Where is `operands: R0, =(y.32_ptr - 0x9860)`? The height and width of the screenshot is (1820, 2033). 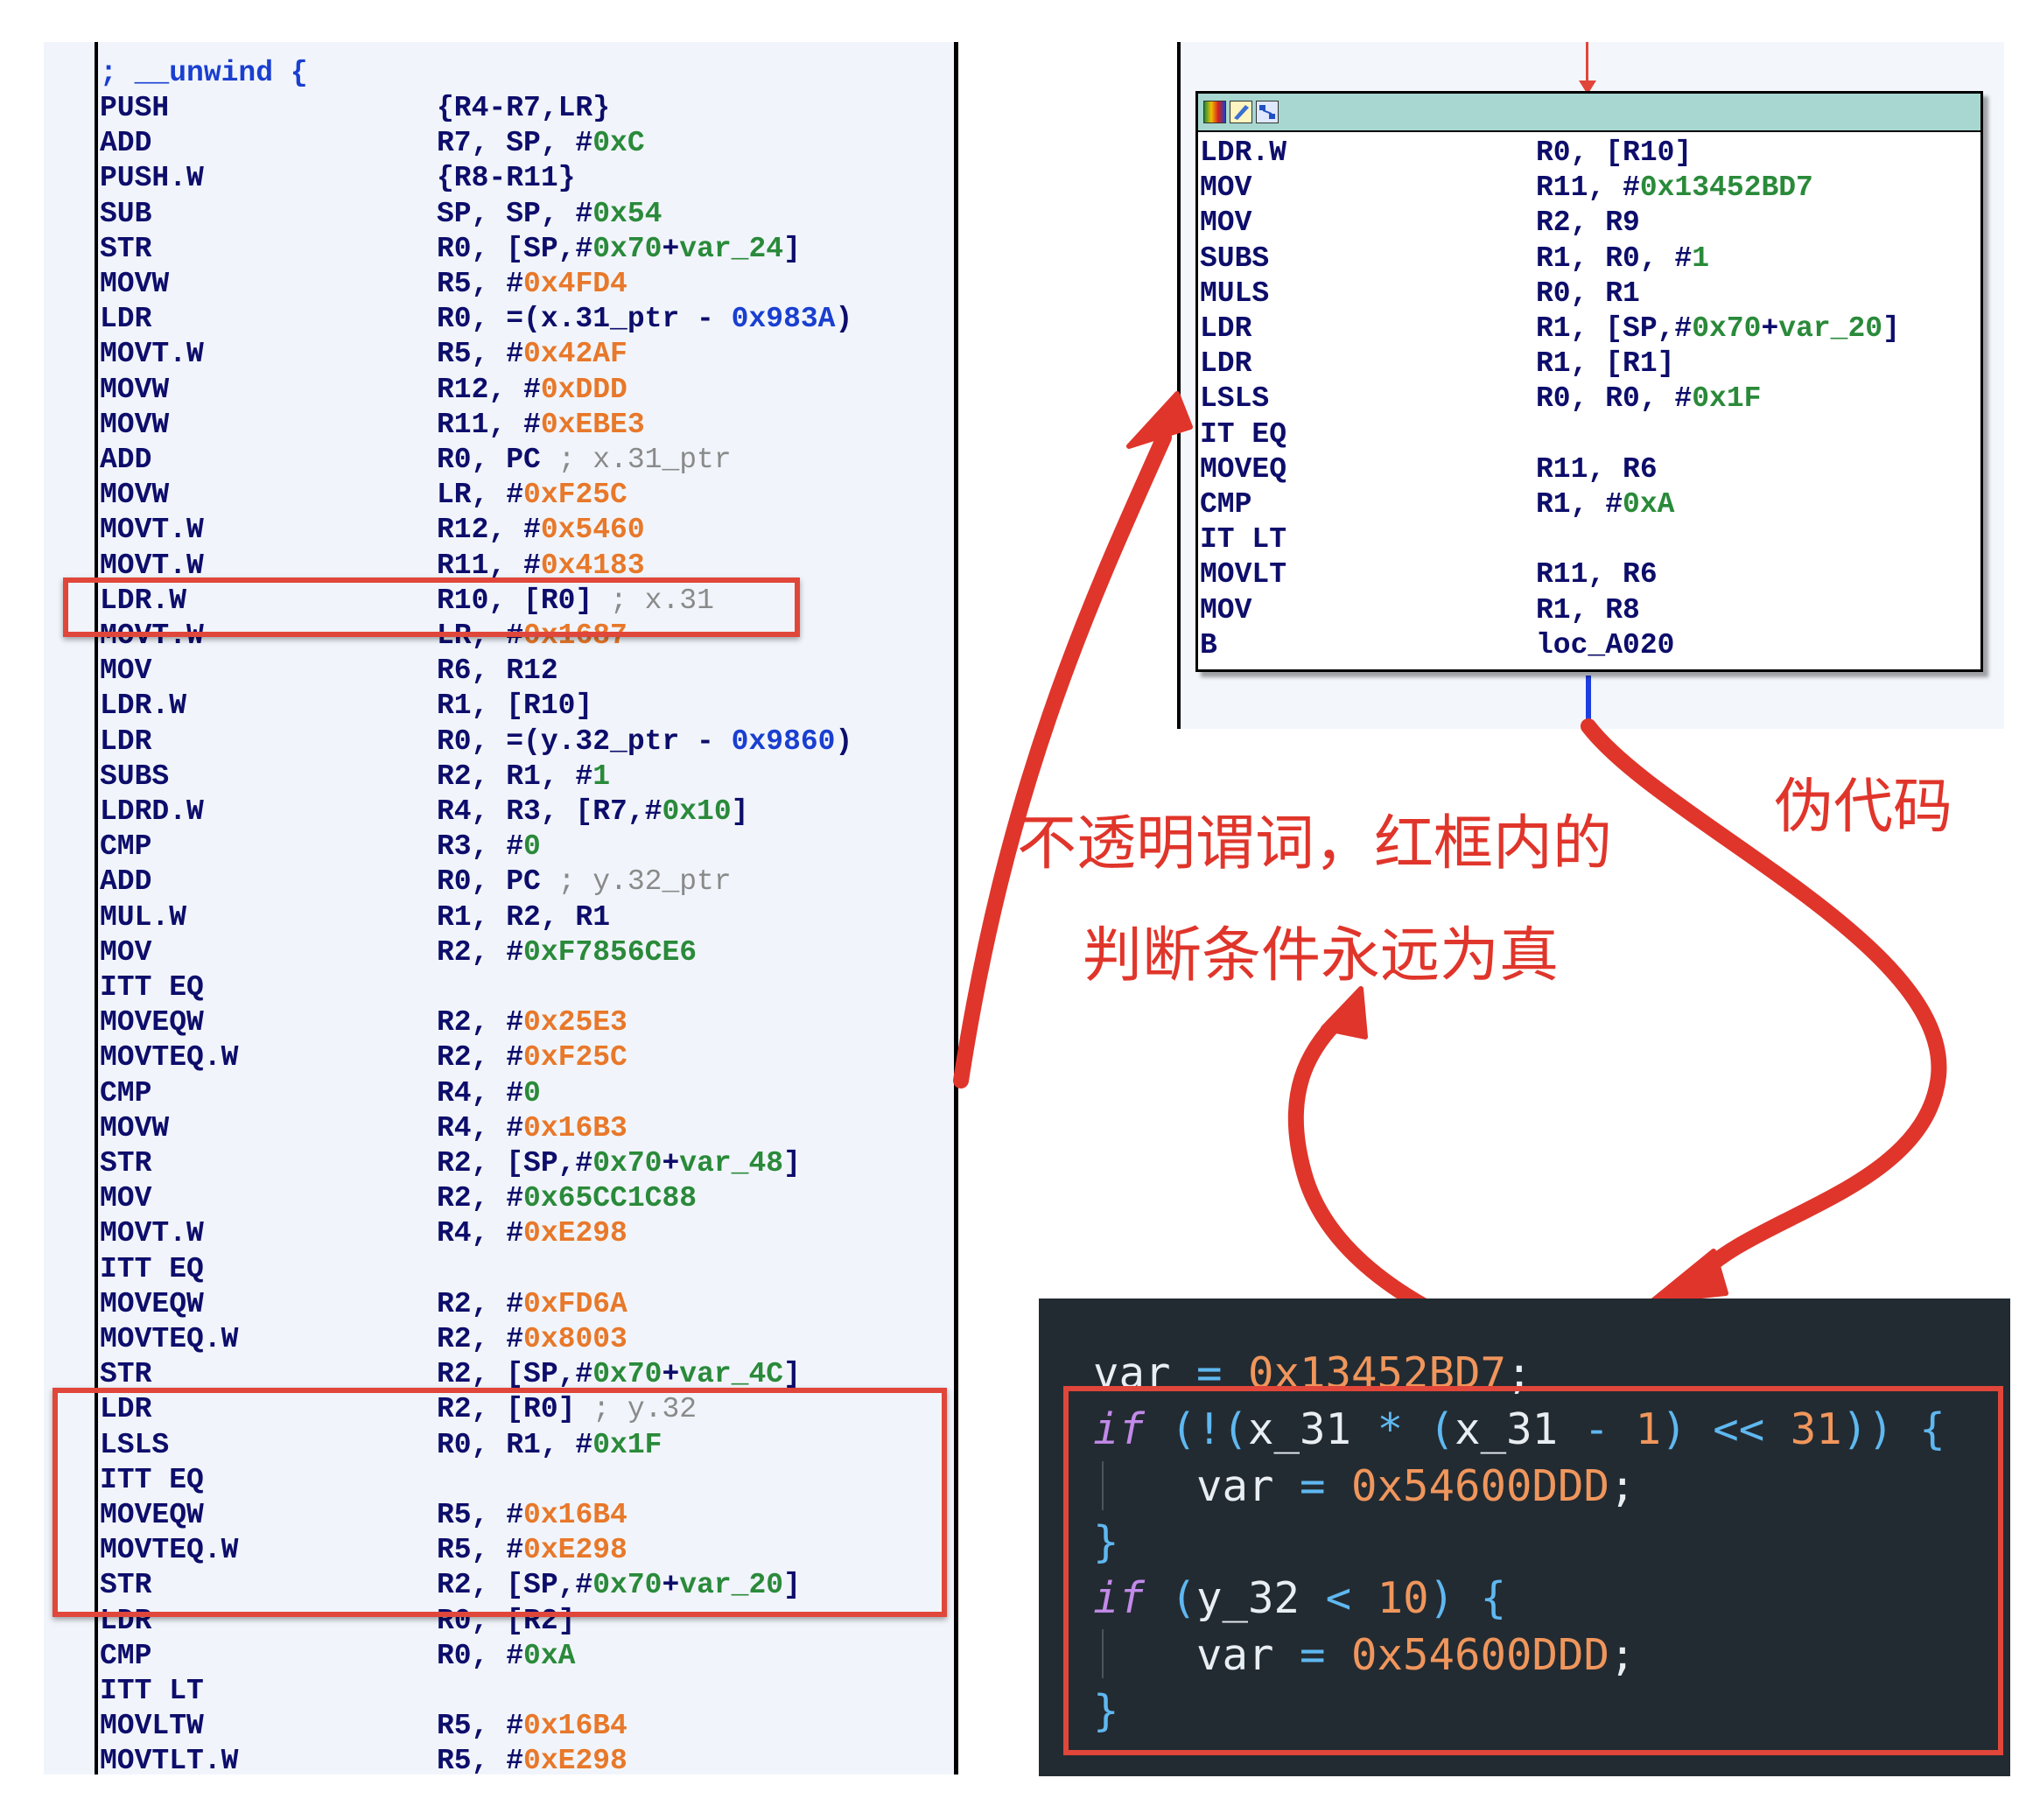
operands: R0, =(y.32_ptr - 0x9860) is located at coordinates (645, 741).